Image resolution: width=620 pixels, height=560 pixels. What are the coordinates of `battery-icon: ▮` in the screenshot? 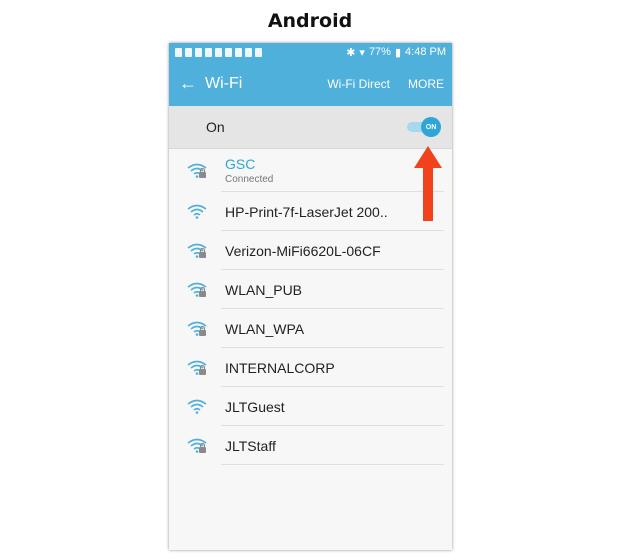 It's located at (398, 52).